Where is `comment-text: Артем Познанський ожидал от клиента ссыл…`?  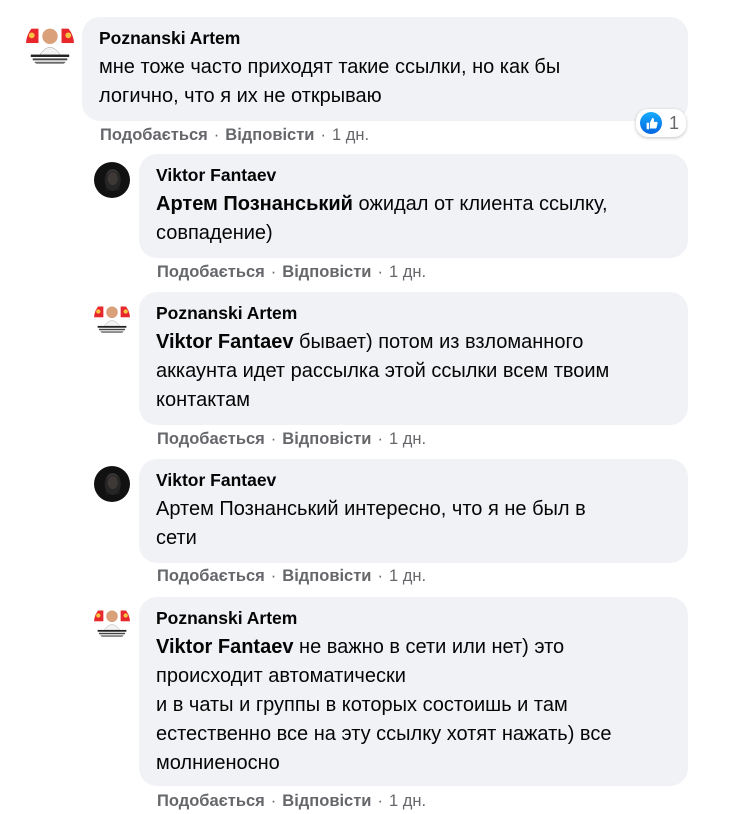 comment-text: Артем Познанський ожидал от клиента ссыл… is located at coordinates (414, 219).